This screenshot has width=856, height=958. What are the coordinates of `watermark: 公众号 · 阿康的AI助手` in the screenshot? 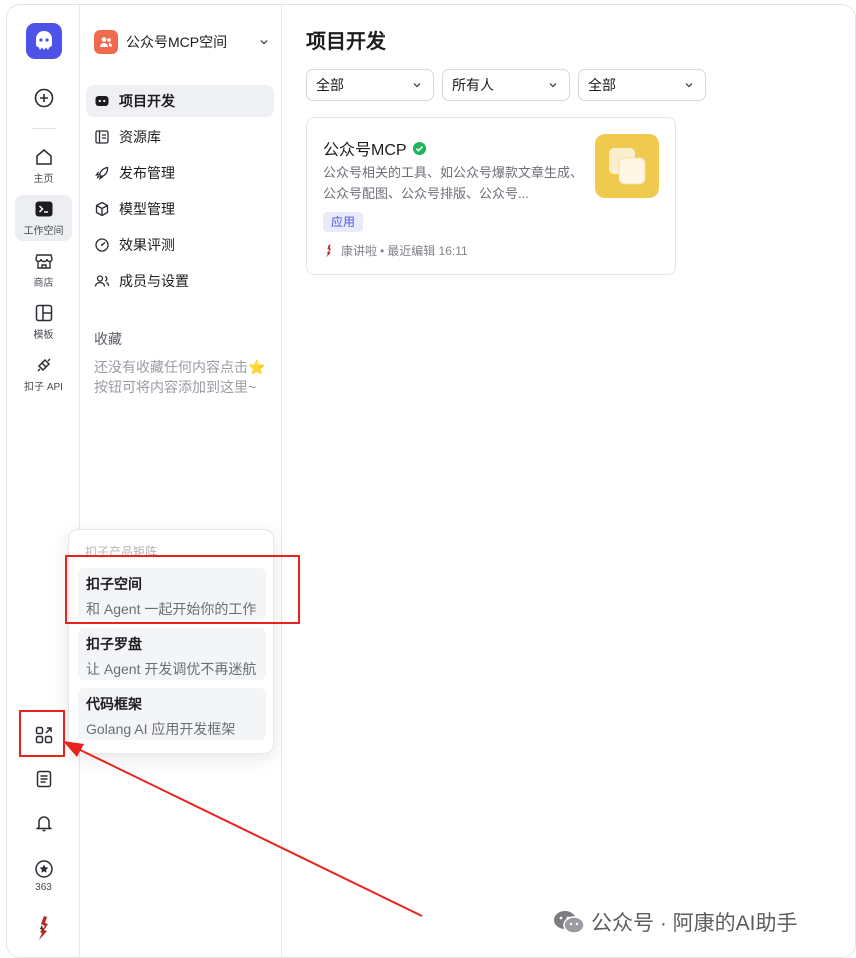 It's located at (675, 922).